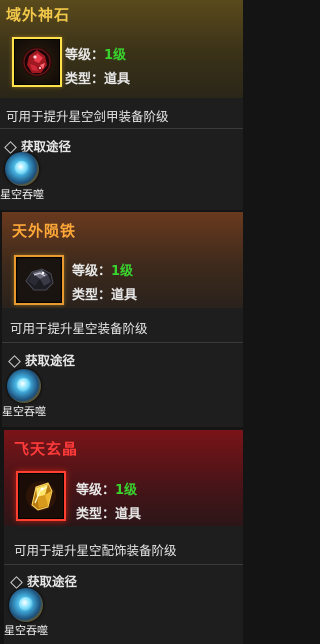  I want to click on item-description: 可用于提升星空配饰装备阶级, so click(95, 550).